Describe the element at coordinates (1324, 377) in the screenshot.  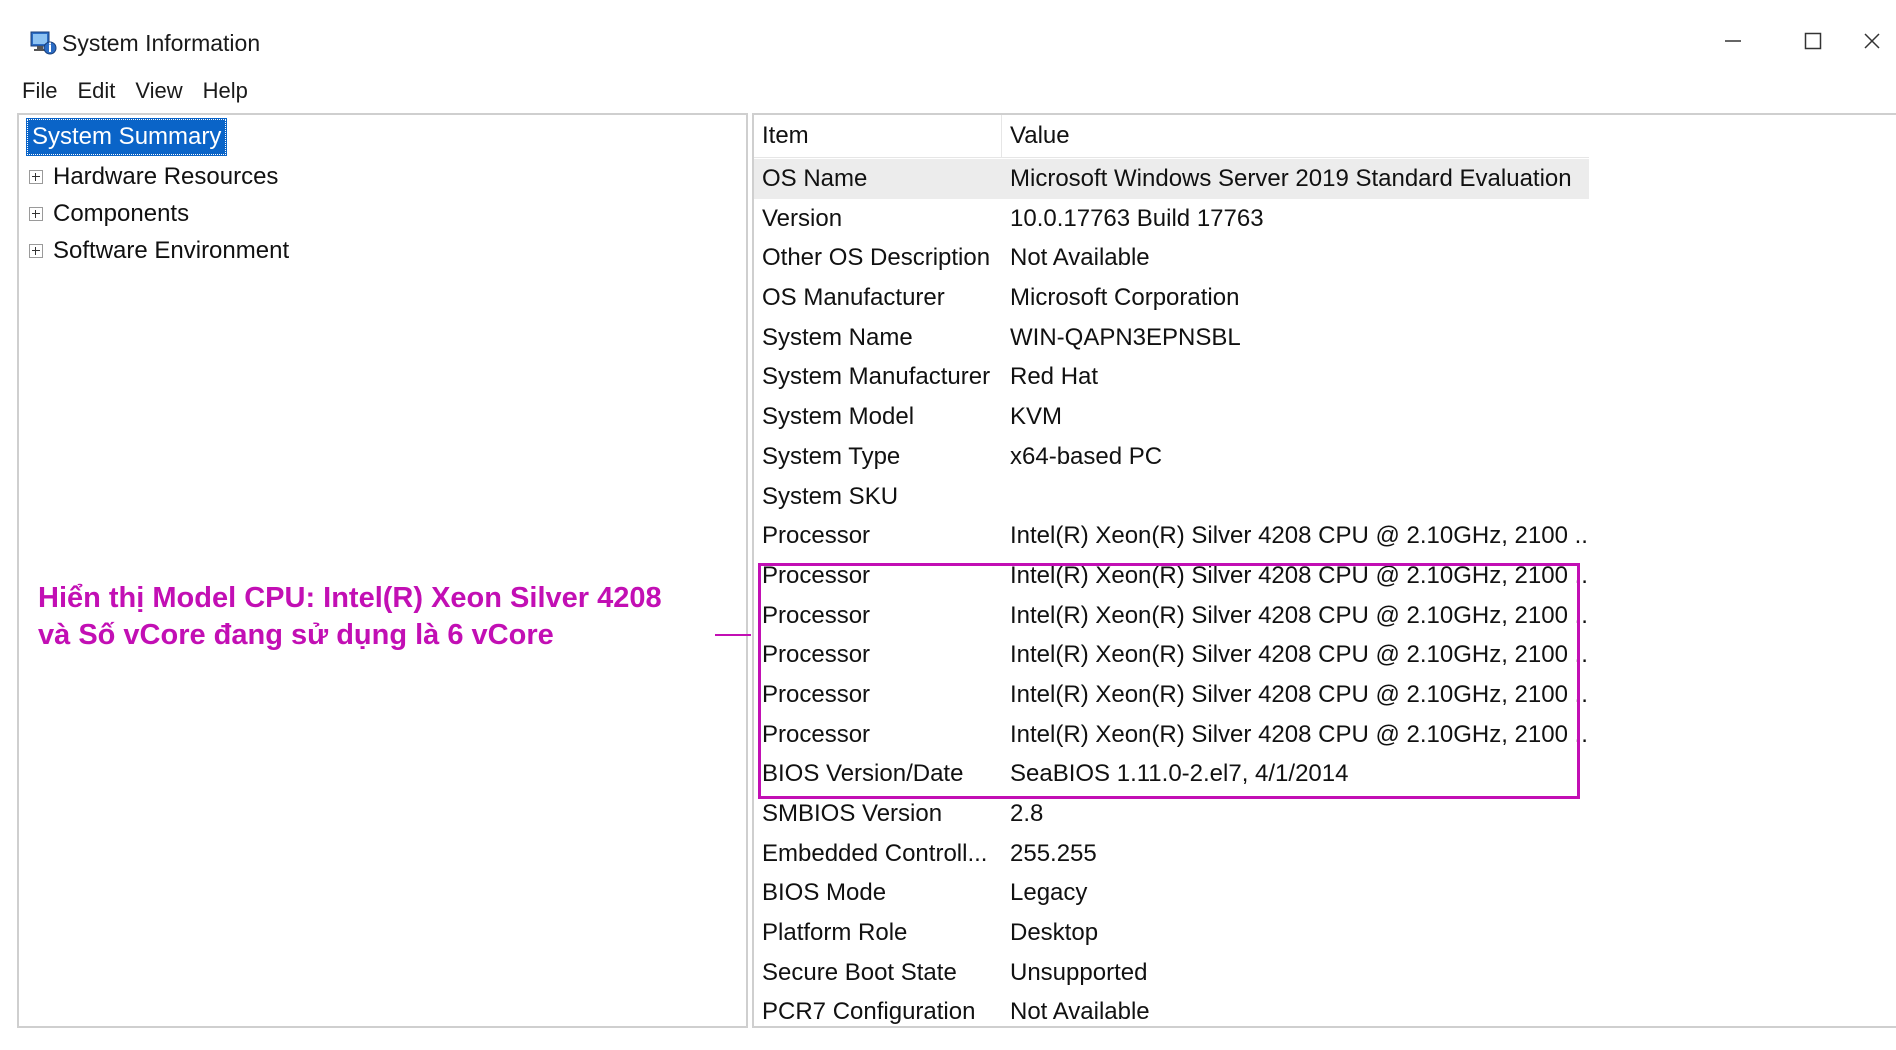
I see `list-row: System Manufacturer Red Hat` at that location.